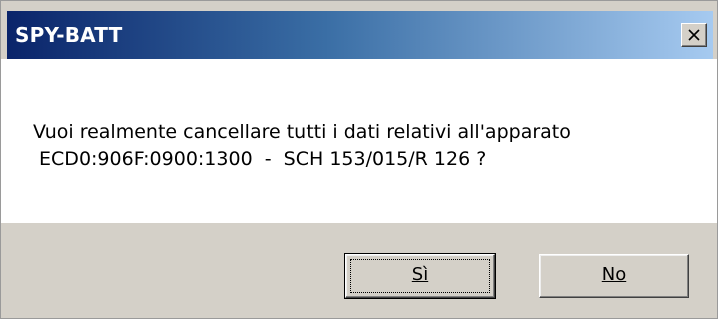 The width and height of the screenshot is (718, 319). I want to click on close-button, so click(694, 35).